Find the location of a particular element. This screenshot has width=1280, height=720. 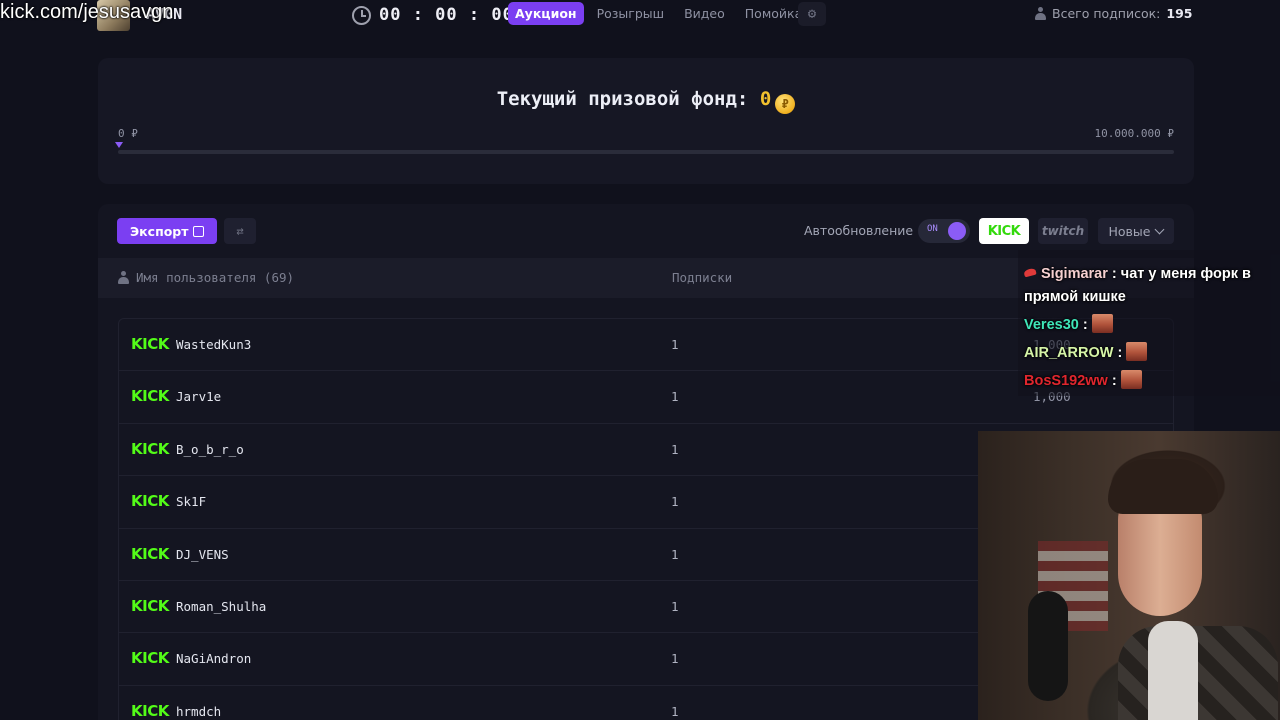

tab-auction: Аукцион is located at coordinates (546, 13).